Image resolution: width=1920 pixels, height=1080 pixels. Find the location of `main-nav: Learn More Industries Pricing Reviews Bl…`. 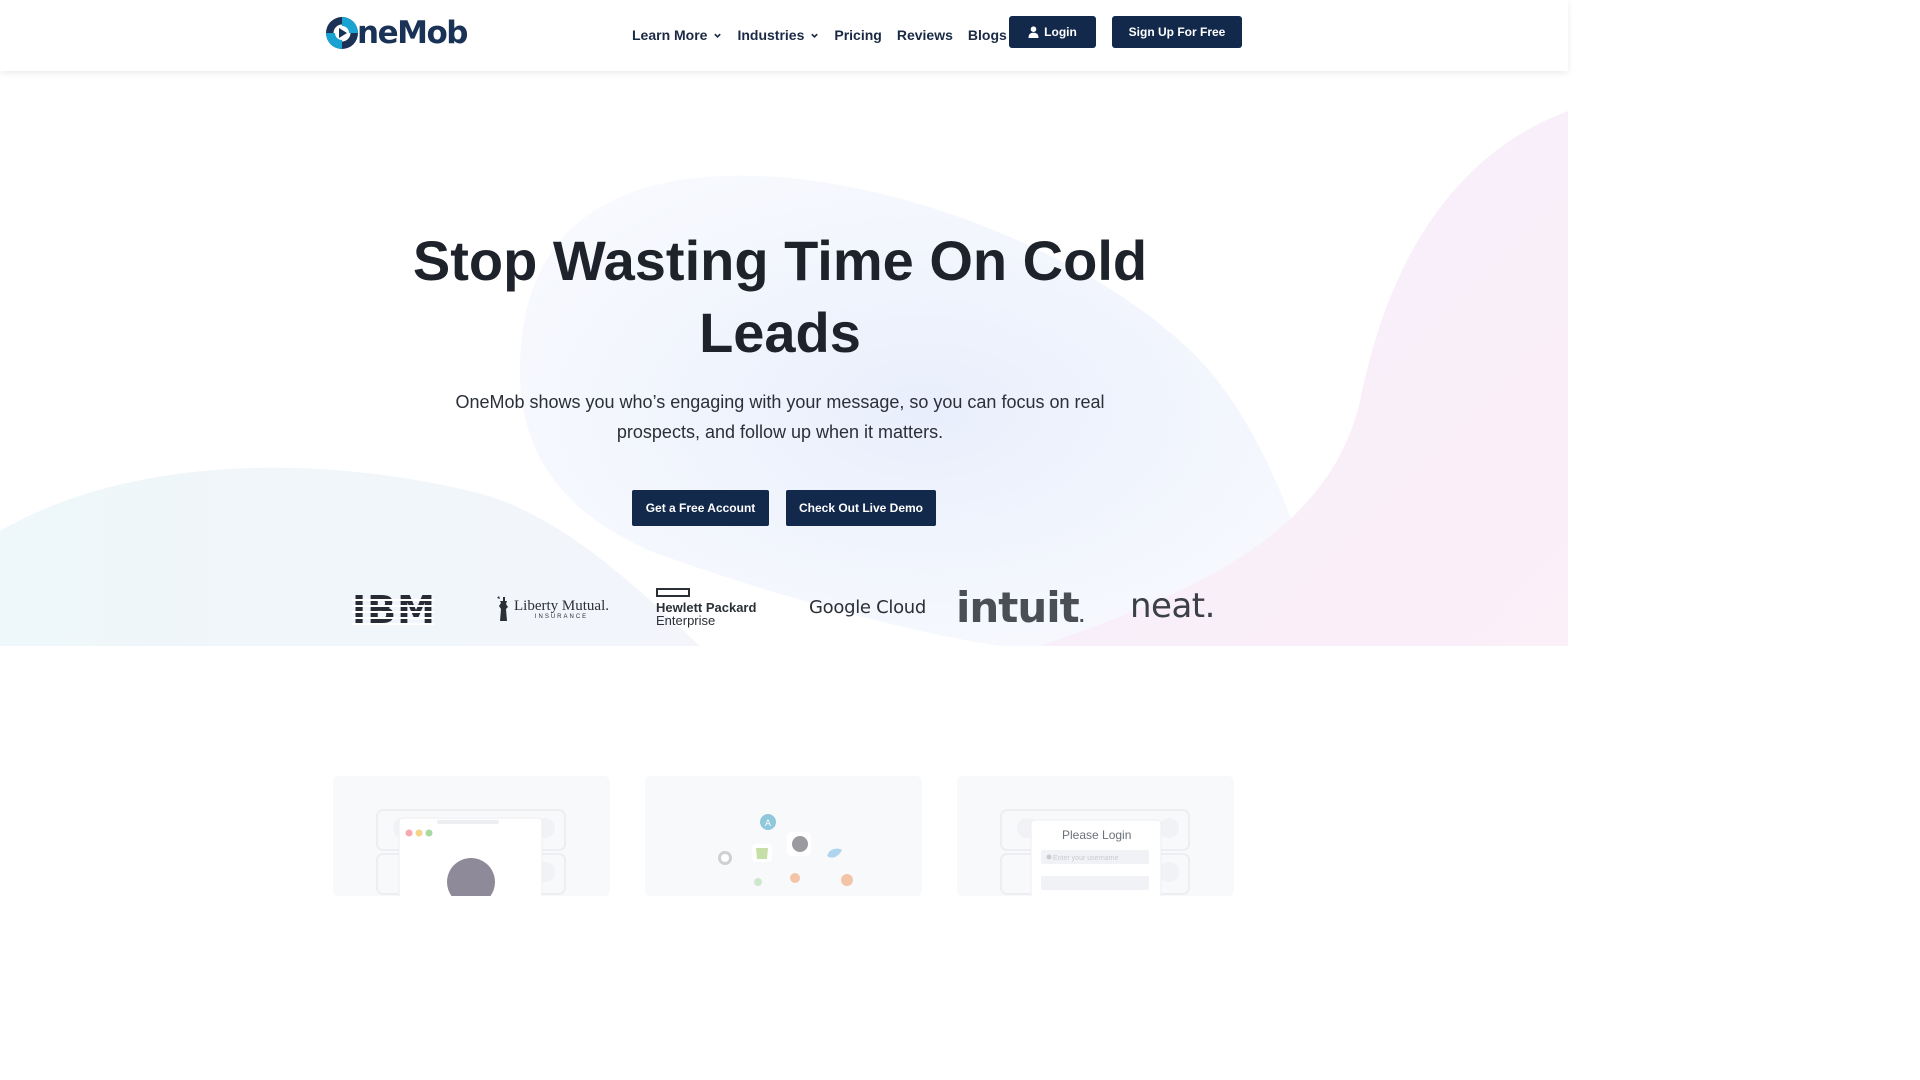

main-nav: Learn More Industries Pricing Reviews Bl… is located at coordinates (827, 35).